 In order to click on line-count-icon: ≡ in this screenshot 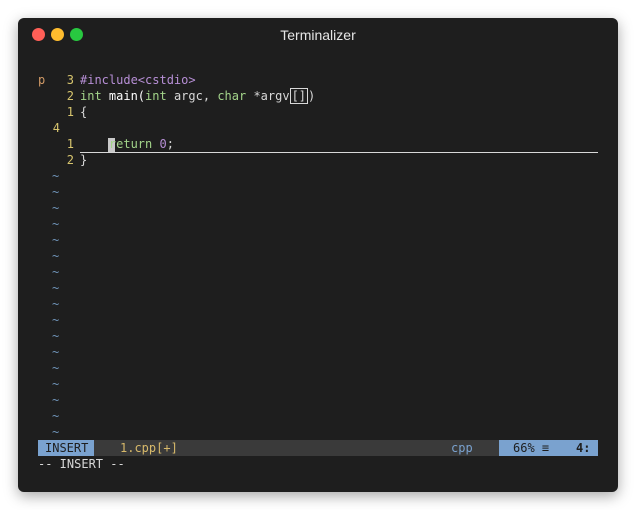, I will do `click(545, 448)`.